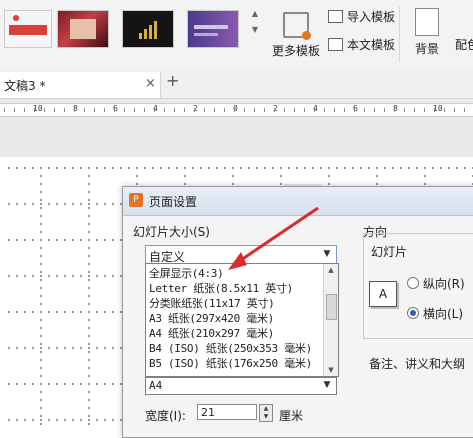  What do you see at coordinates (241, 386) in the screenshot?
I see `paper-size-select: A4 ▼` at bounding box center [241, 386].